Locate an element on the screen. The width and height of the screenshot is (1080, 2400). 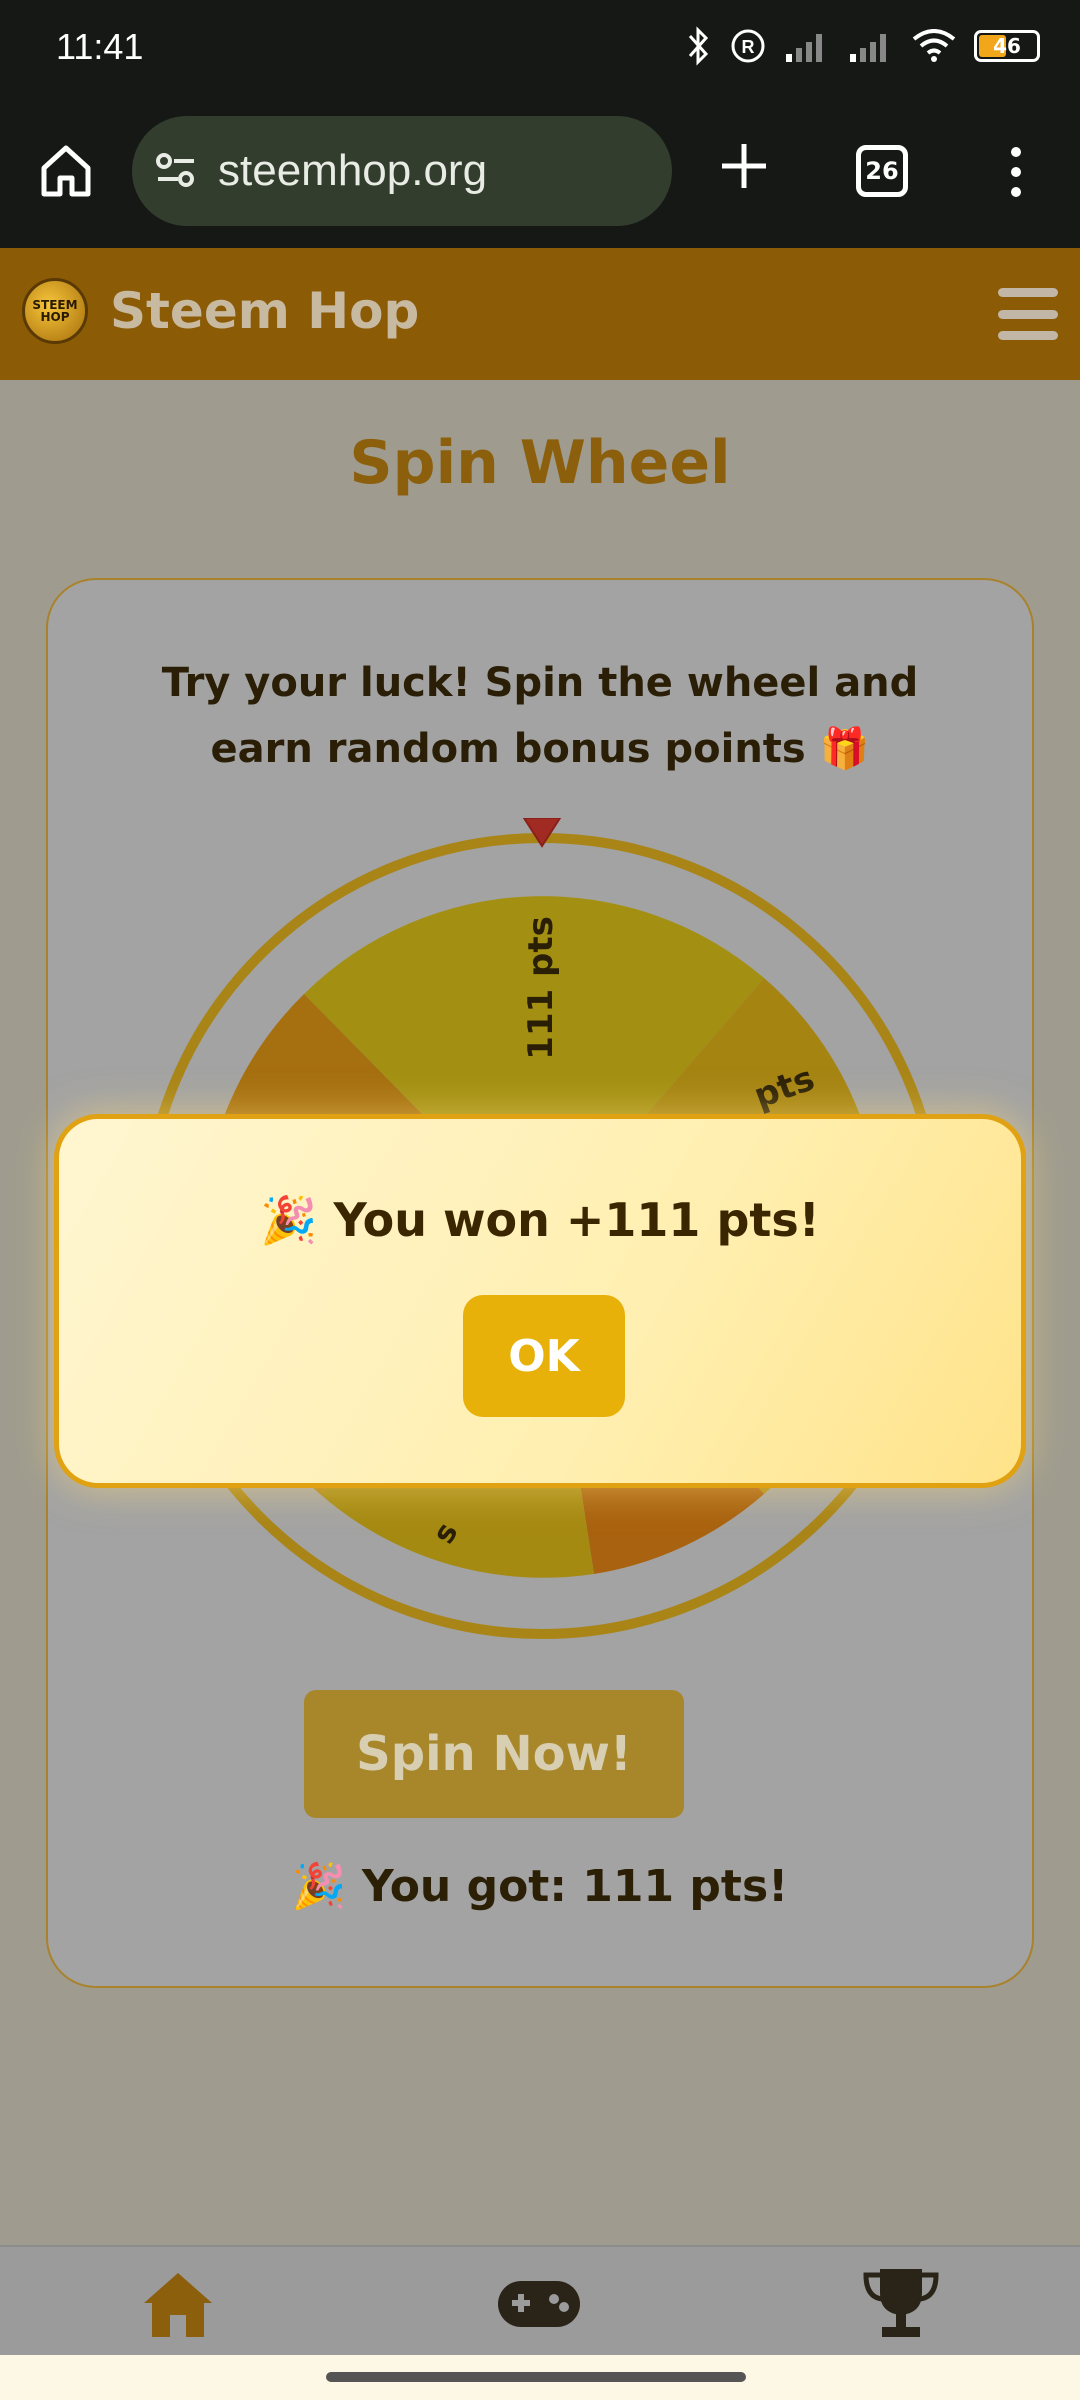
battery-level: 46 is located at coordinates (1007, 46).